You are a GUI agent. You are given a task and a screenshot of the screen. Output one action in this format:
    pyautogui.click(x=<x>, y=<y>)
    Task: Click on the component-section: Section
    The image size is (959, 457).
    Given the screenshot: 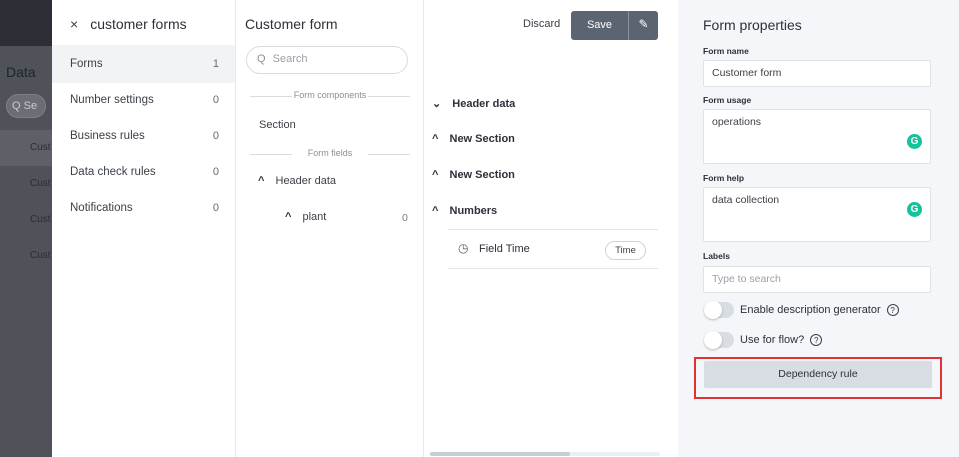 What is the action you would take?
    pyautogui.click(x=277, y=125)
    